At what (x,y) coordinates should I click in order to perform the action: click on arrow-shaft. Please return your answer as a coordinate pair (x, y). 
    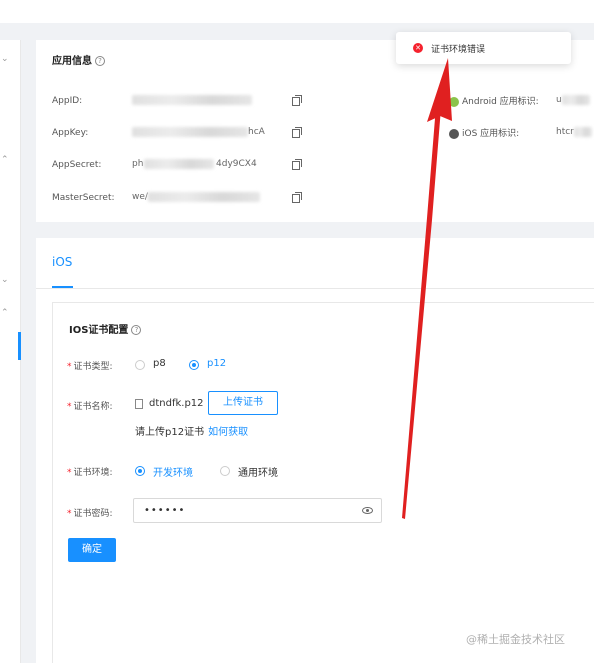
    Looking at the image, I should click on (421, 312).